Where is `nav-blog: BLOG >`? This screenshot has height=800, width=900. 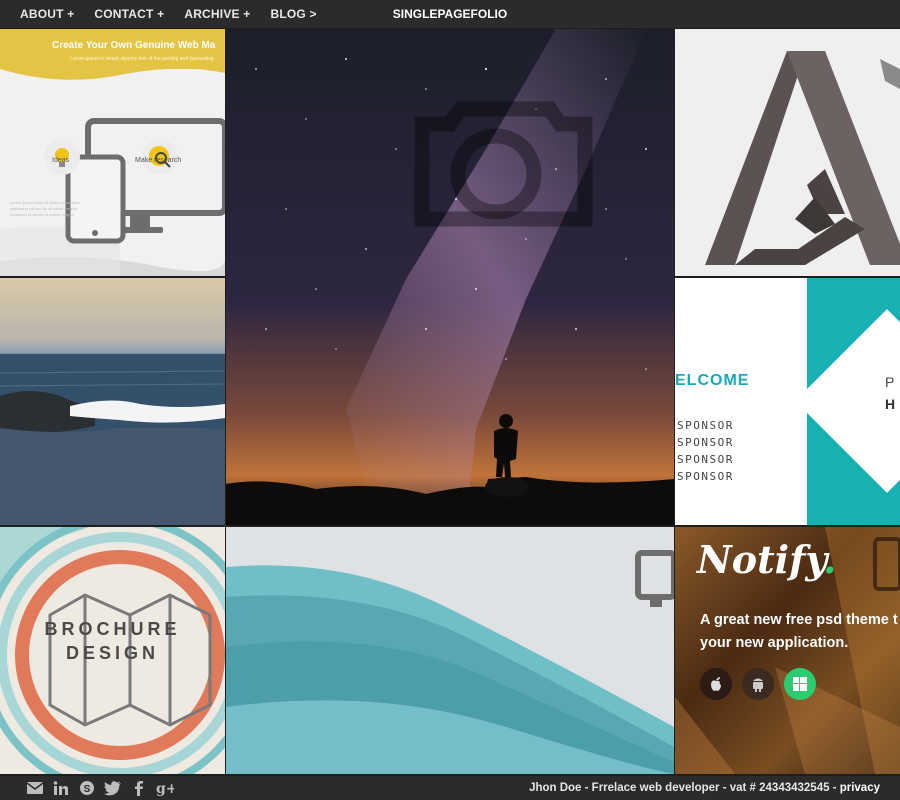 nav-blog: BLOG > is located at coordinates (293, 14).